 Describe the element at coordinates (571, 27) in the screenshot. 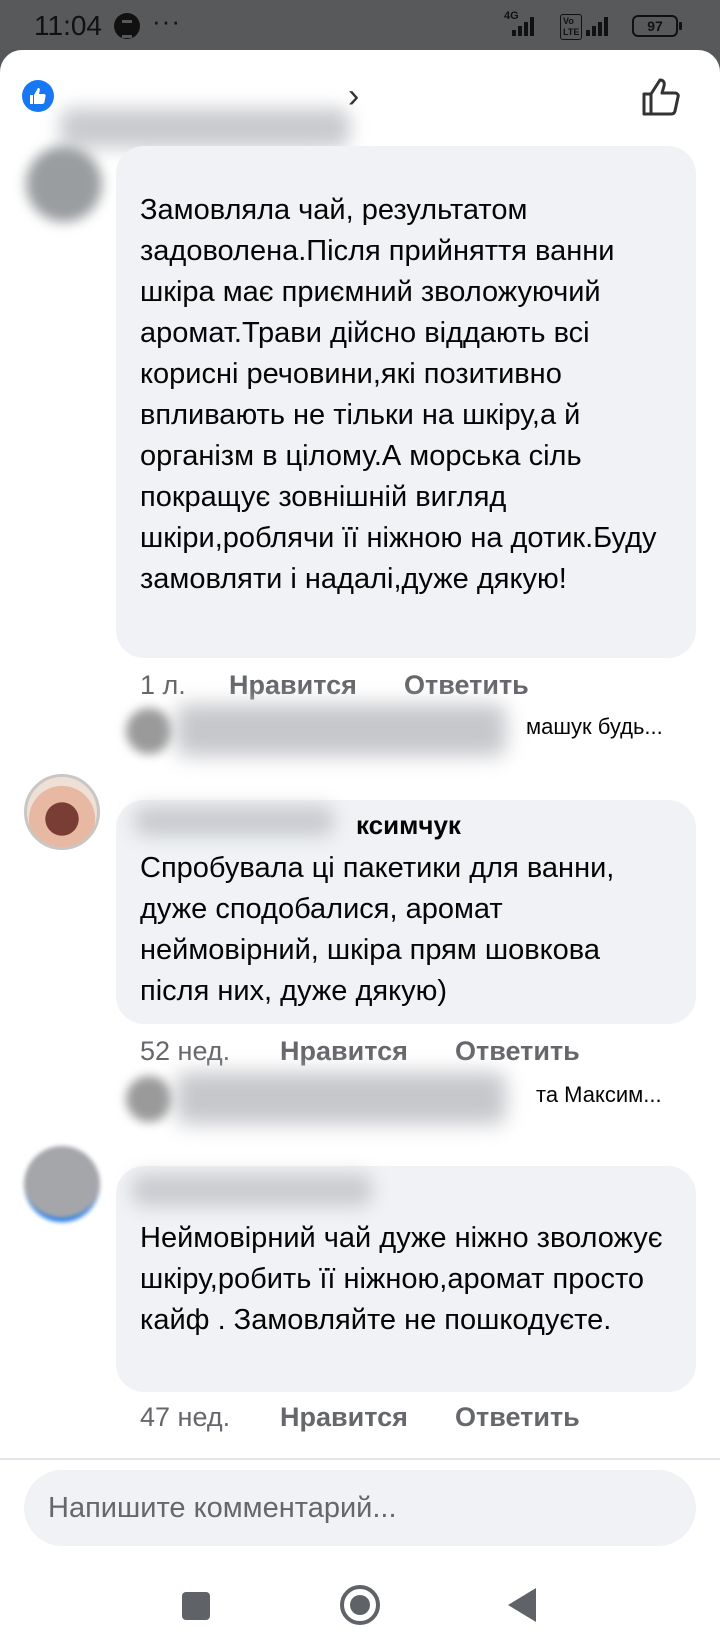

I see `volte-label: Vo LTE` at that location.